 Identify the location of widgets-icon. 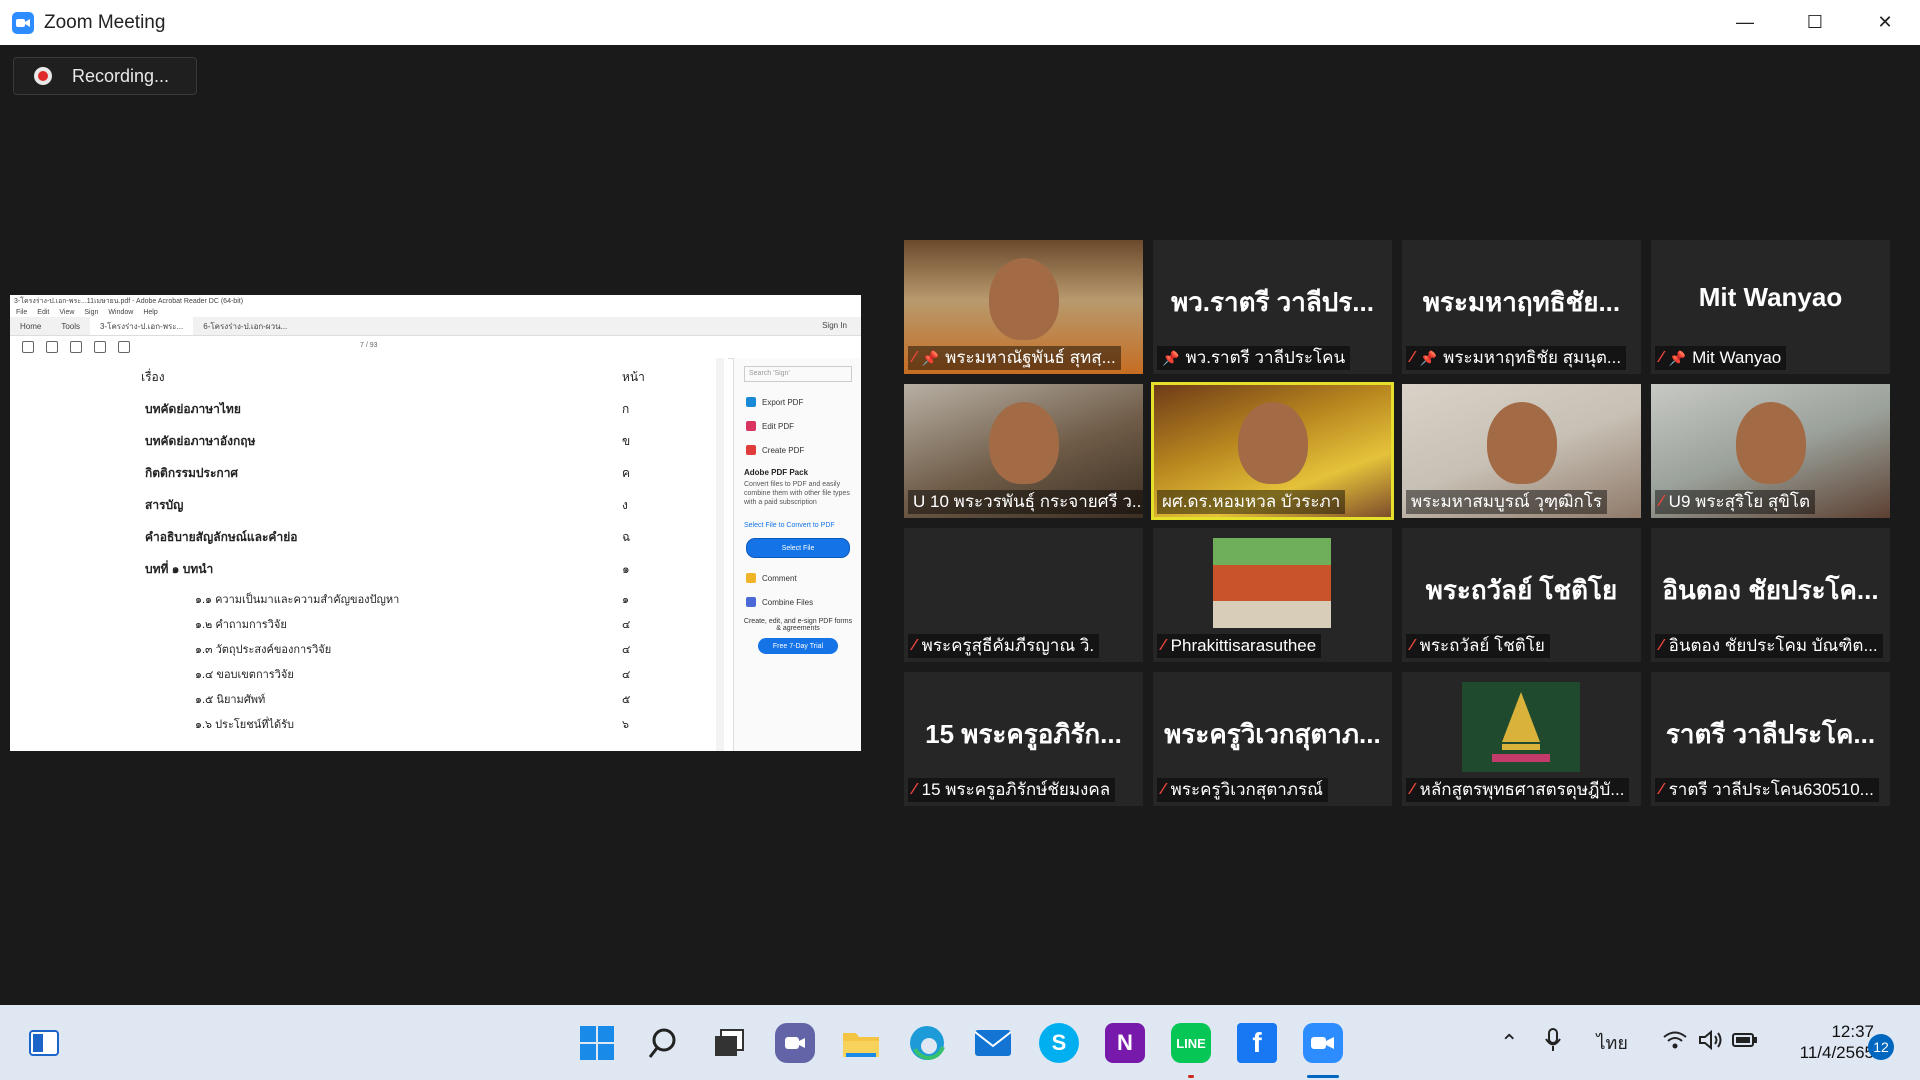
(44, 1043).